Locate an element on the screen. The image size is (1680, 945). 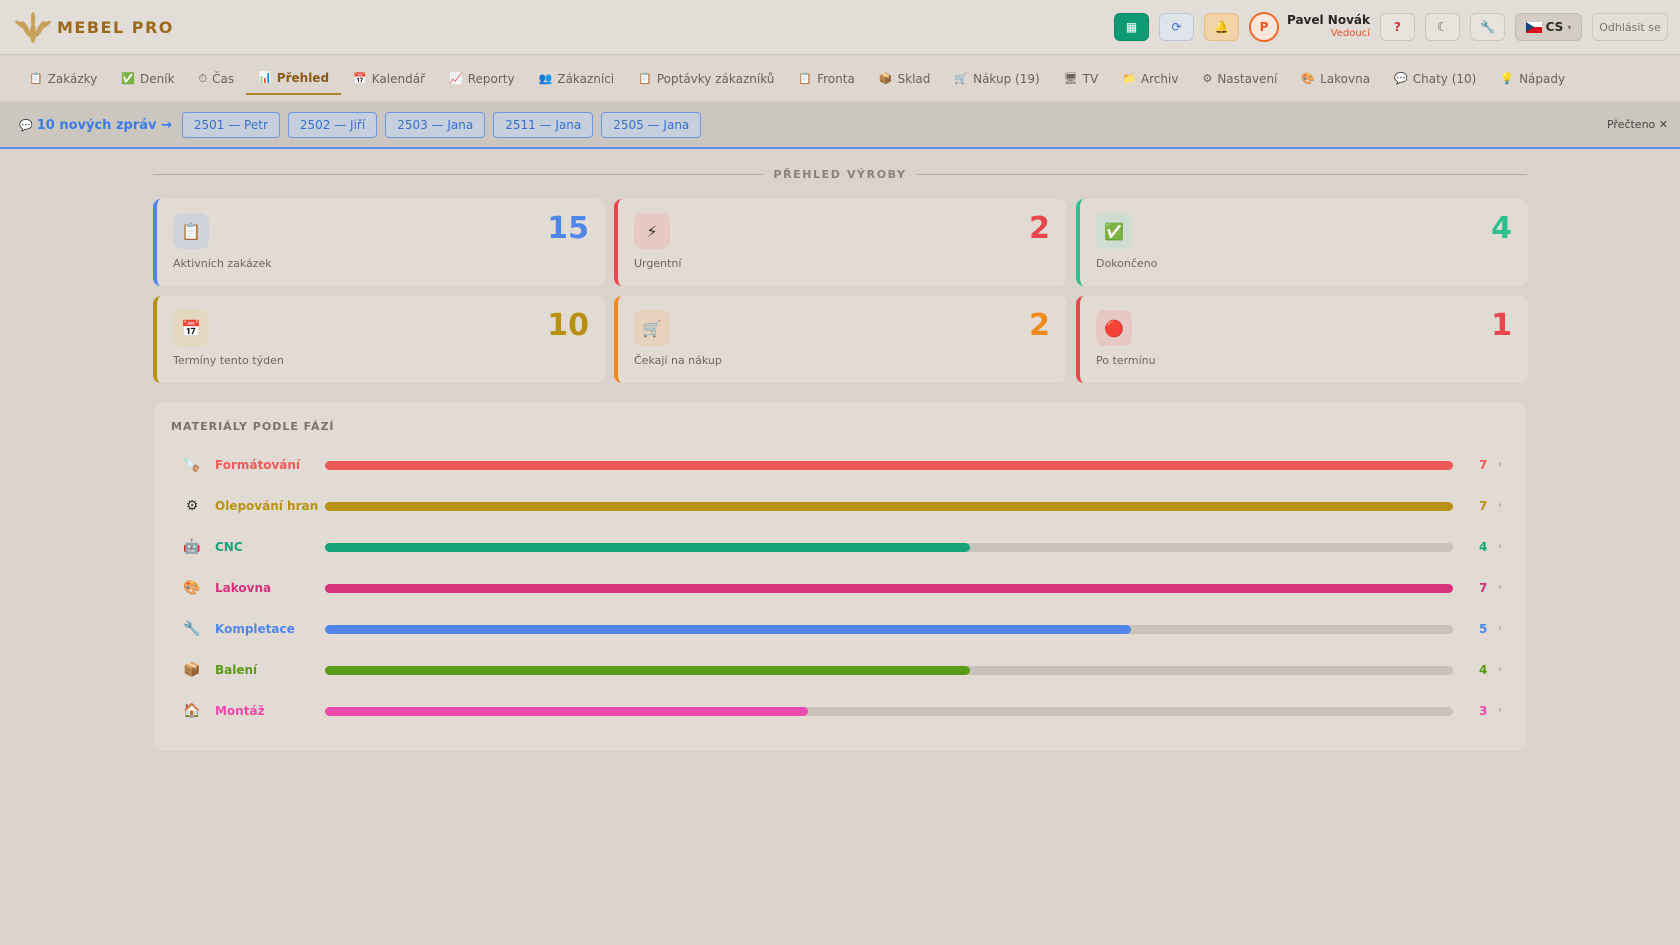
nav-item-label: Chaty (10) is located at coordinates (1444, 78).